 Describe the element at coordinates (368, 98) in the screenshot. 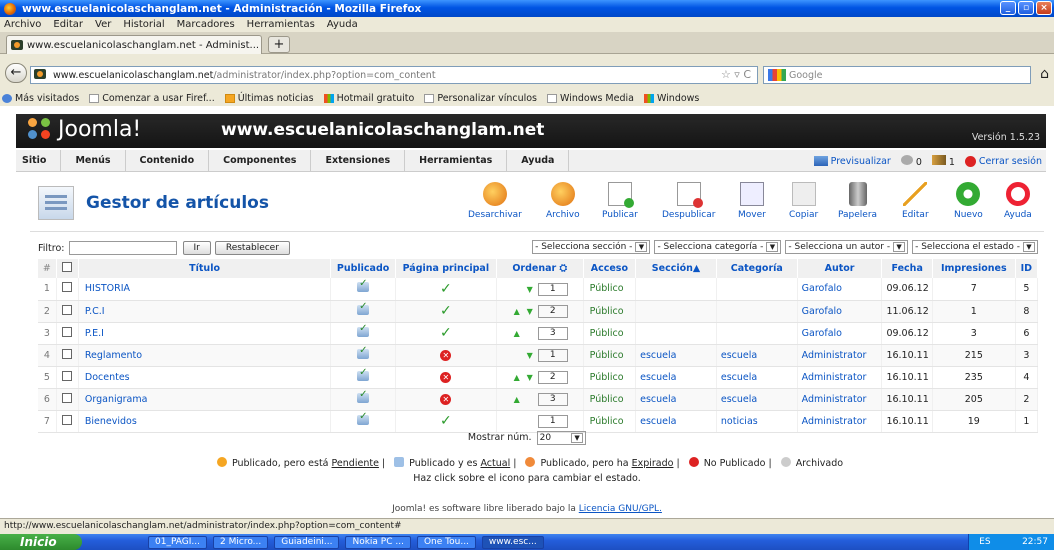

I see `bookmark-hotmail: Hotmail gratuito` at that location.